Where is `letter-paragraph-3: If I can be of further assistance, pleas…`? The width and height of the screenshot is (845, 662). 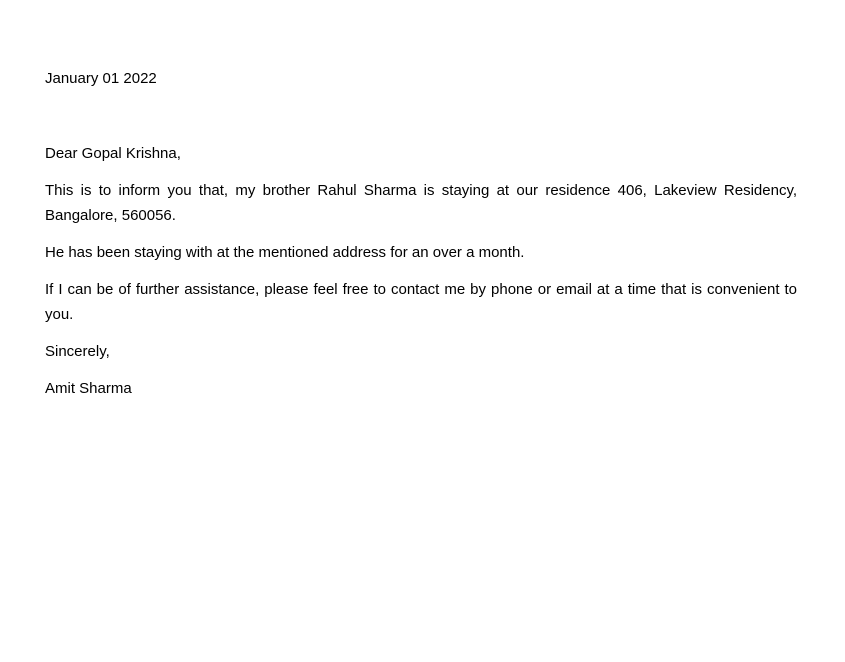 letter-paragraph-3: If I can be of further assistance, pleas… is located at coordinates (421, 302).